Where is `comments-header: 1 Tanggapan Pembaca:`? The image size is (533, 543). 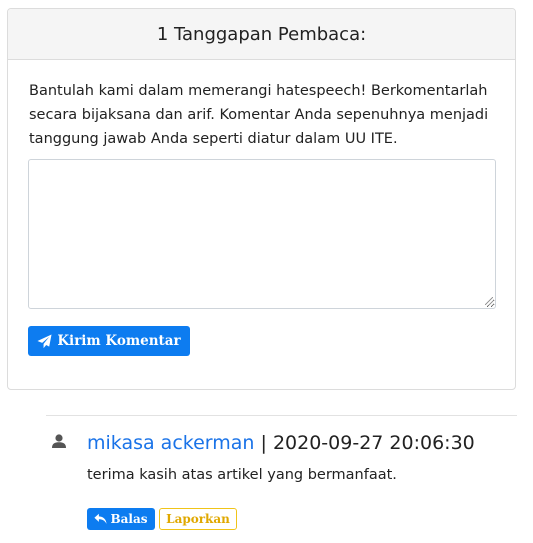
comments-header: 1 Tanggapan Pembaca: is located at coordinates (261, 34).